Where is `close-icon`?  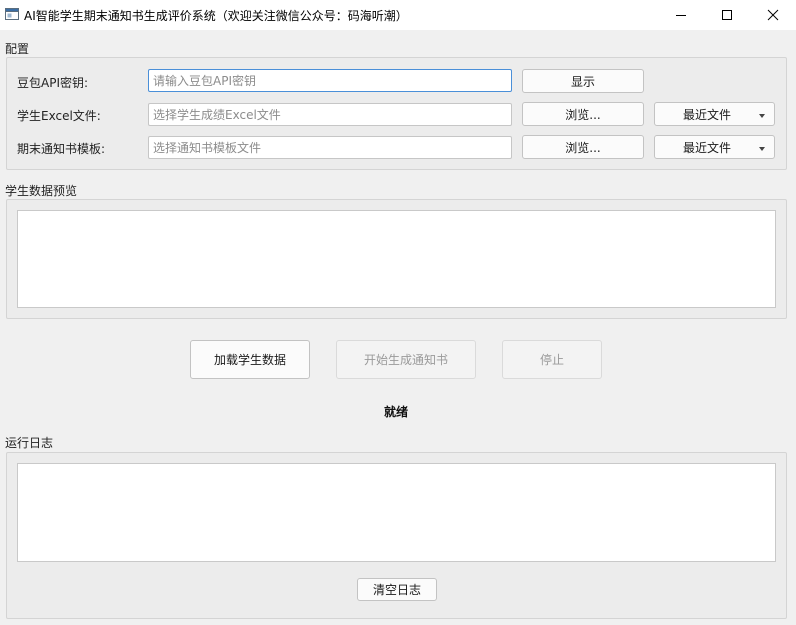 close-icon is located at coordinates (773, 15).